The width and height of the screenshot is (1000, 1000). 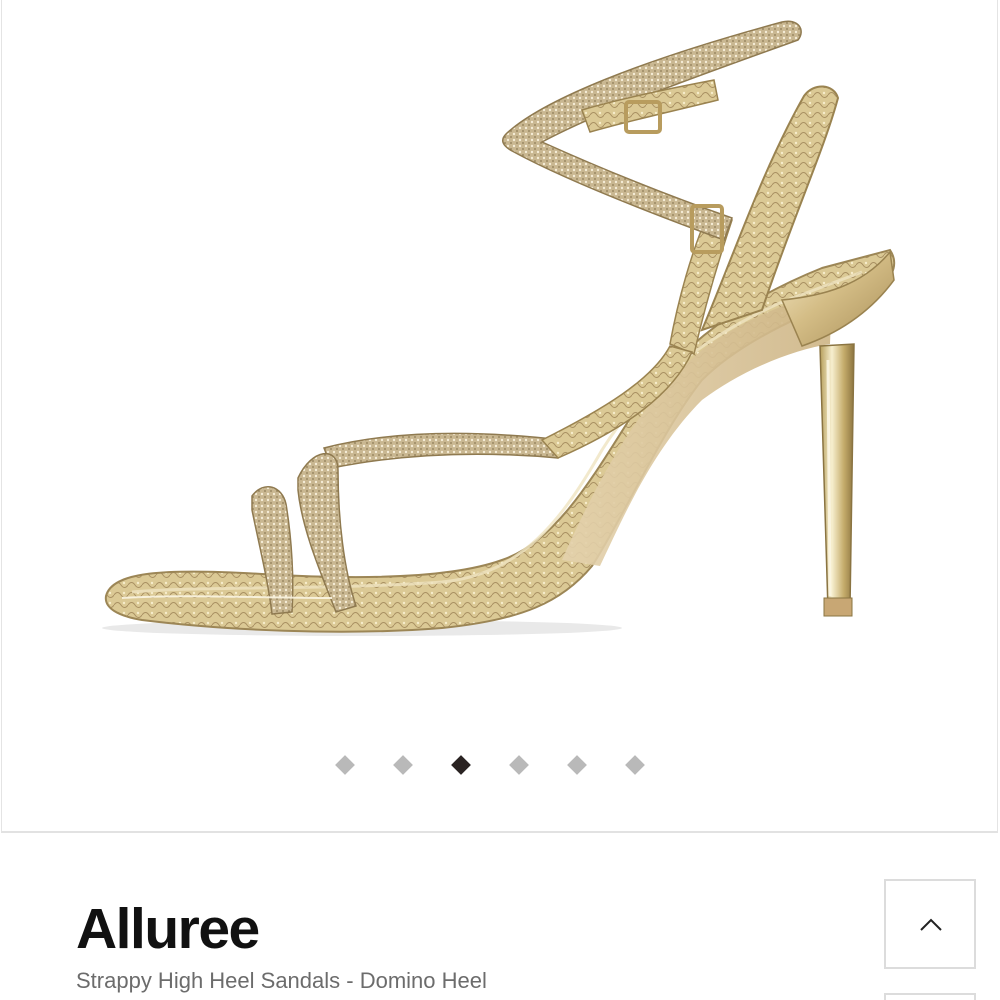 I want to click on chevron-up-icon, so click(x=931, y=924).